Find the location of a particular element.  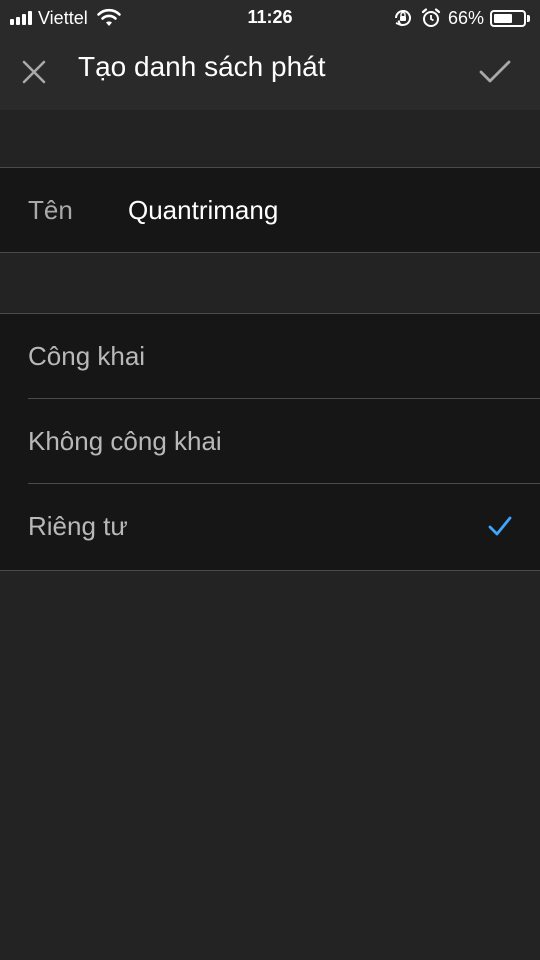

confirm-button is located at coordinates (495, 72).